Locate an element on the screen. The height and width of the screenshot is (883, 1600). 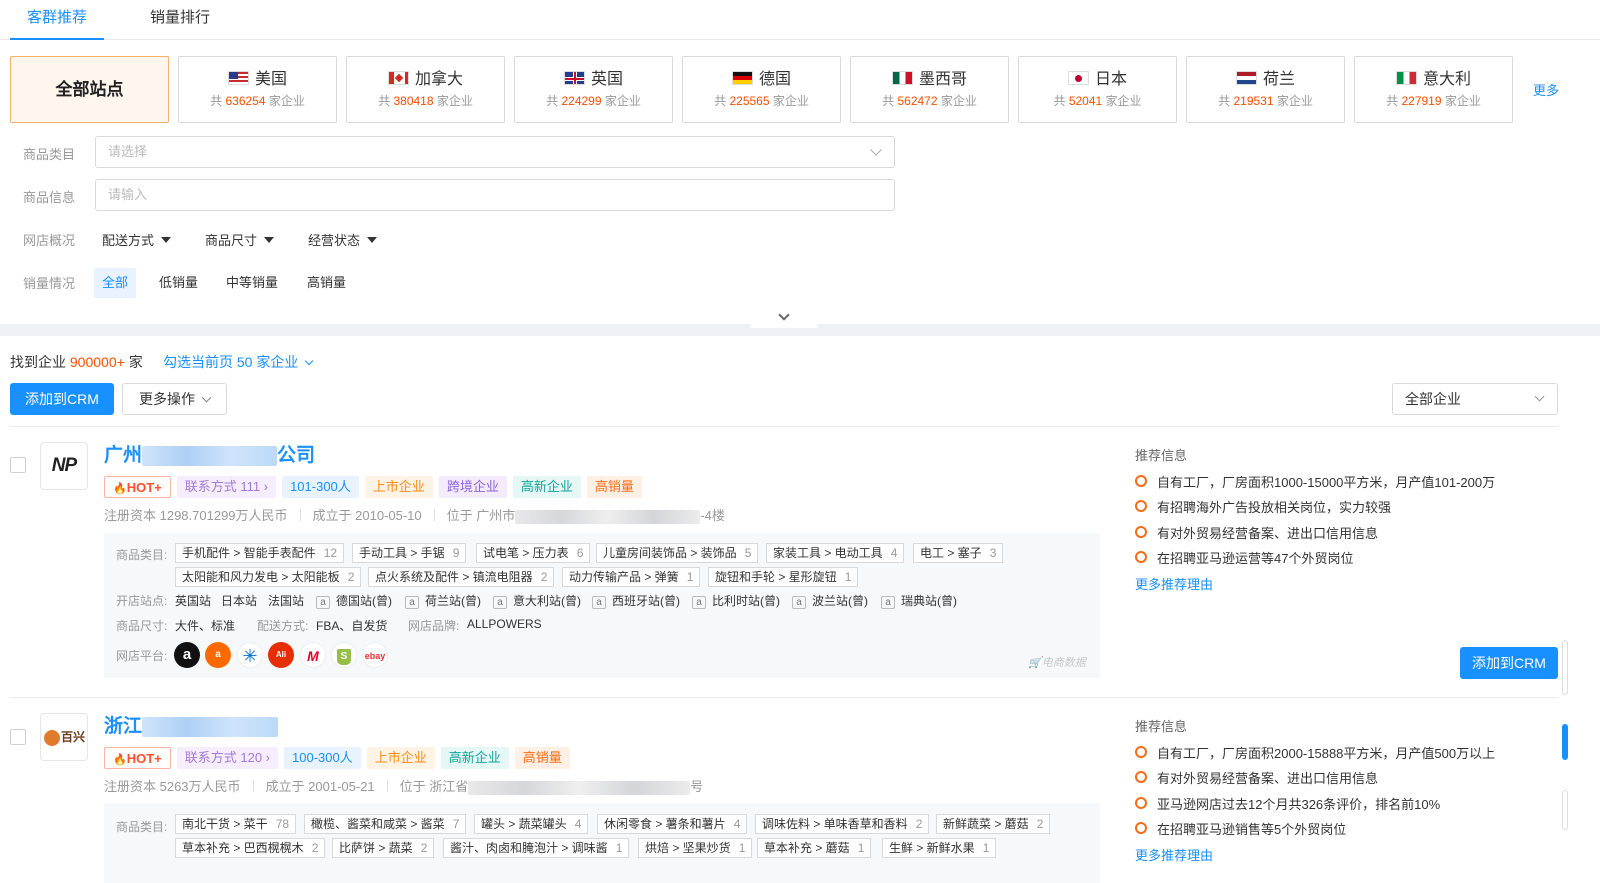
company-address: 位于 广州市 -4楼 is located at coordinates (585, 516).